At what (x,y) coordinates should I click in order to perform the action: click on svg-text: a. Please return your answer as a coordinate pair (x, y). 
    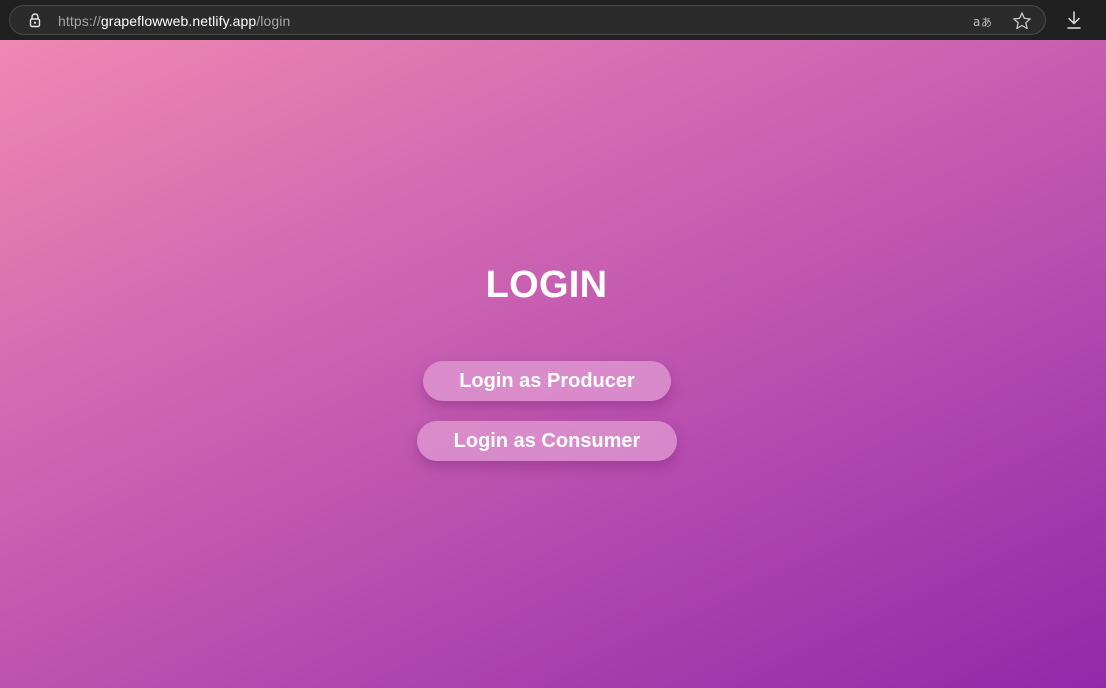
    Looking at the image, I should click on (976, 22).